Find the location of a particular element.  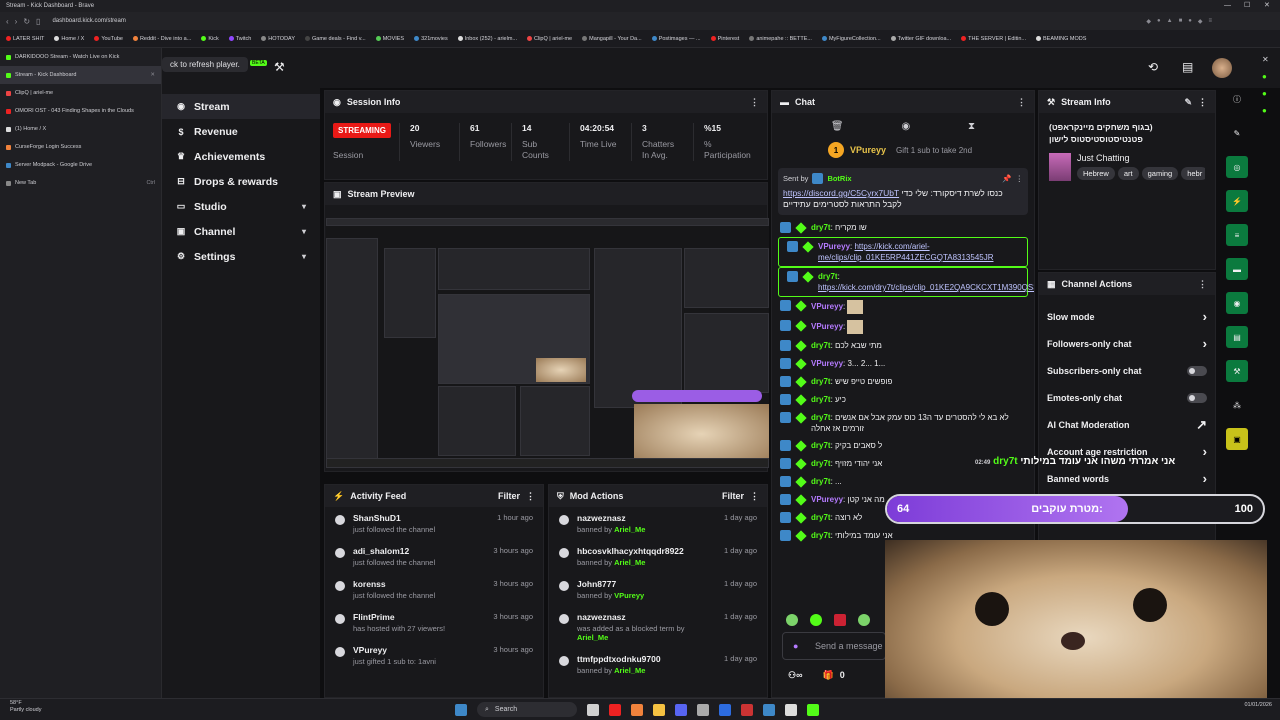

bookmark-item: MOVIES is located at coordinates (389, 39).